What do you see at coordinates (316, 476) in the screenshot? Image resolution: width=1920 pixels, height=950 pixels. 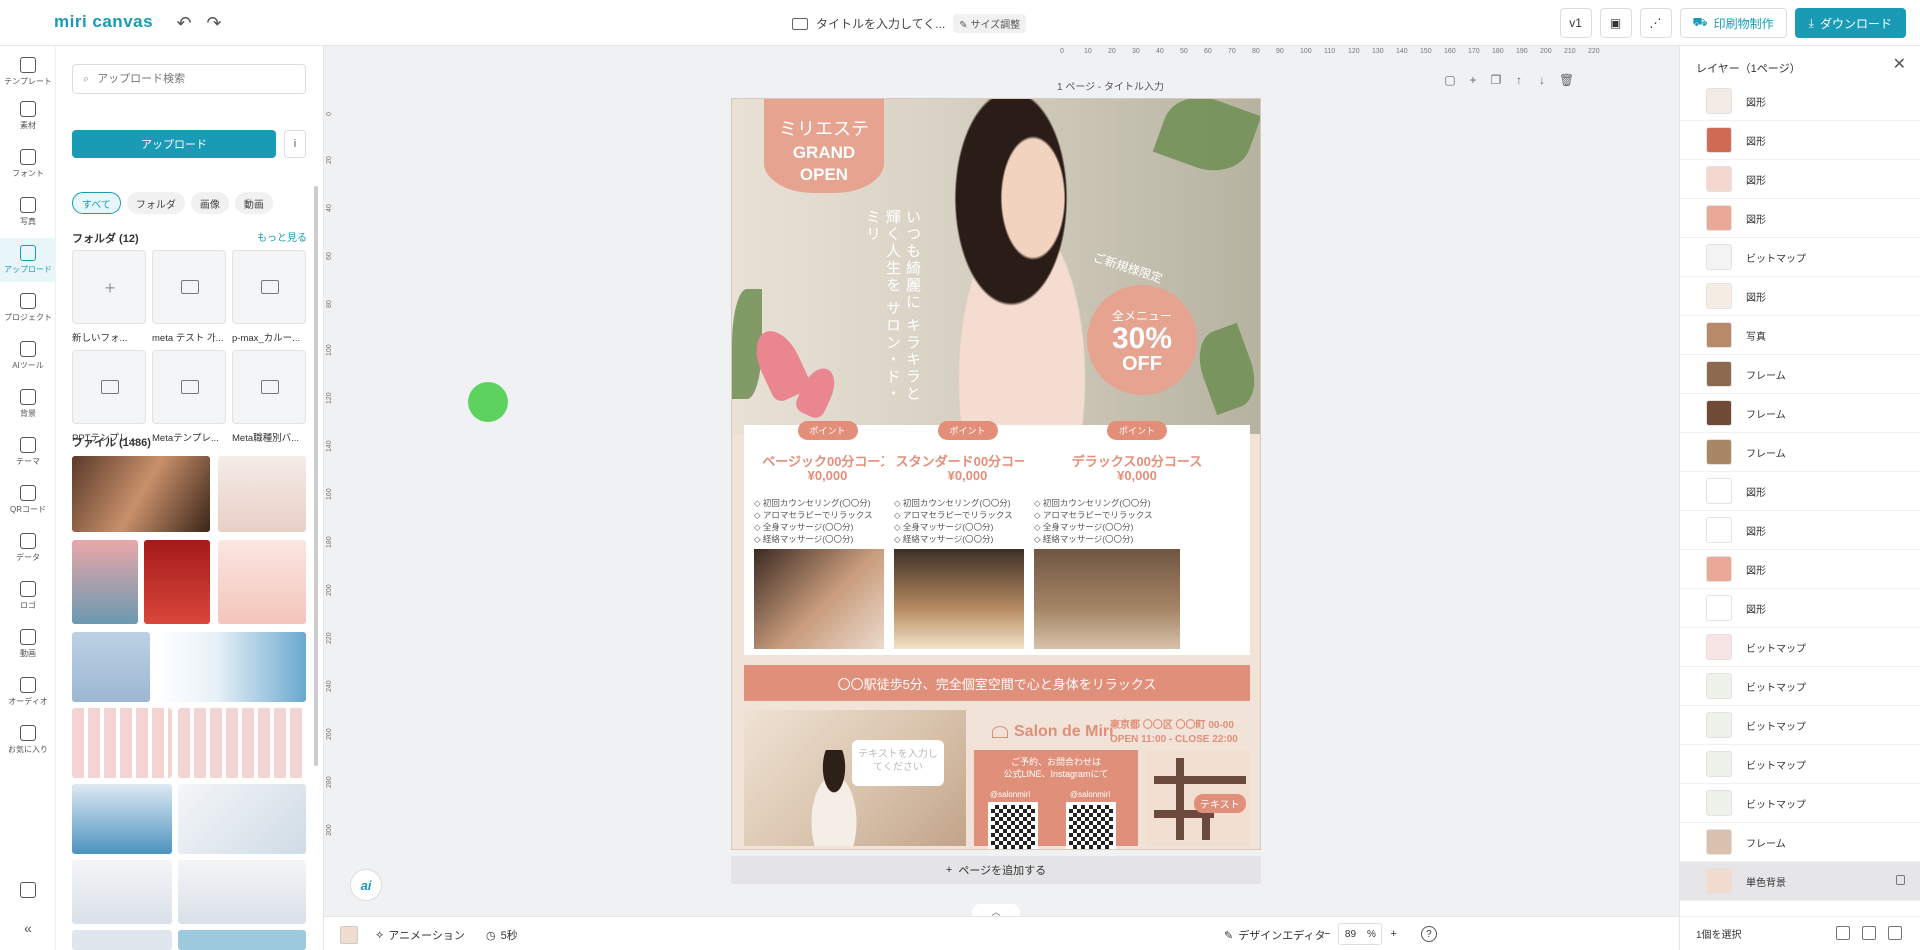 I see `panel-scrollbar` at bounding box center [316, 476].